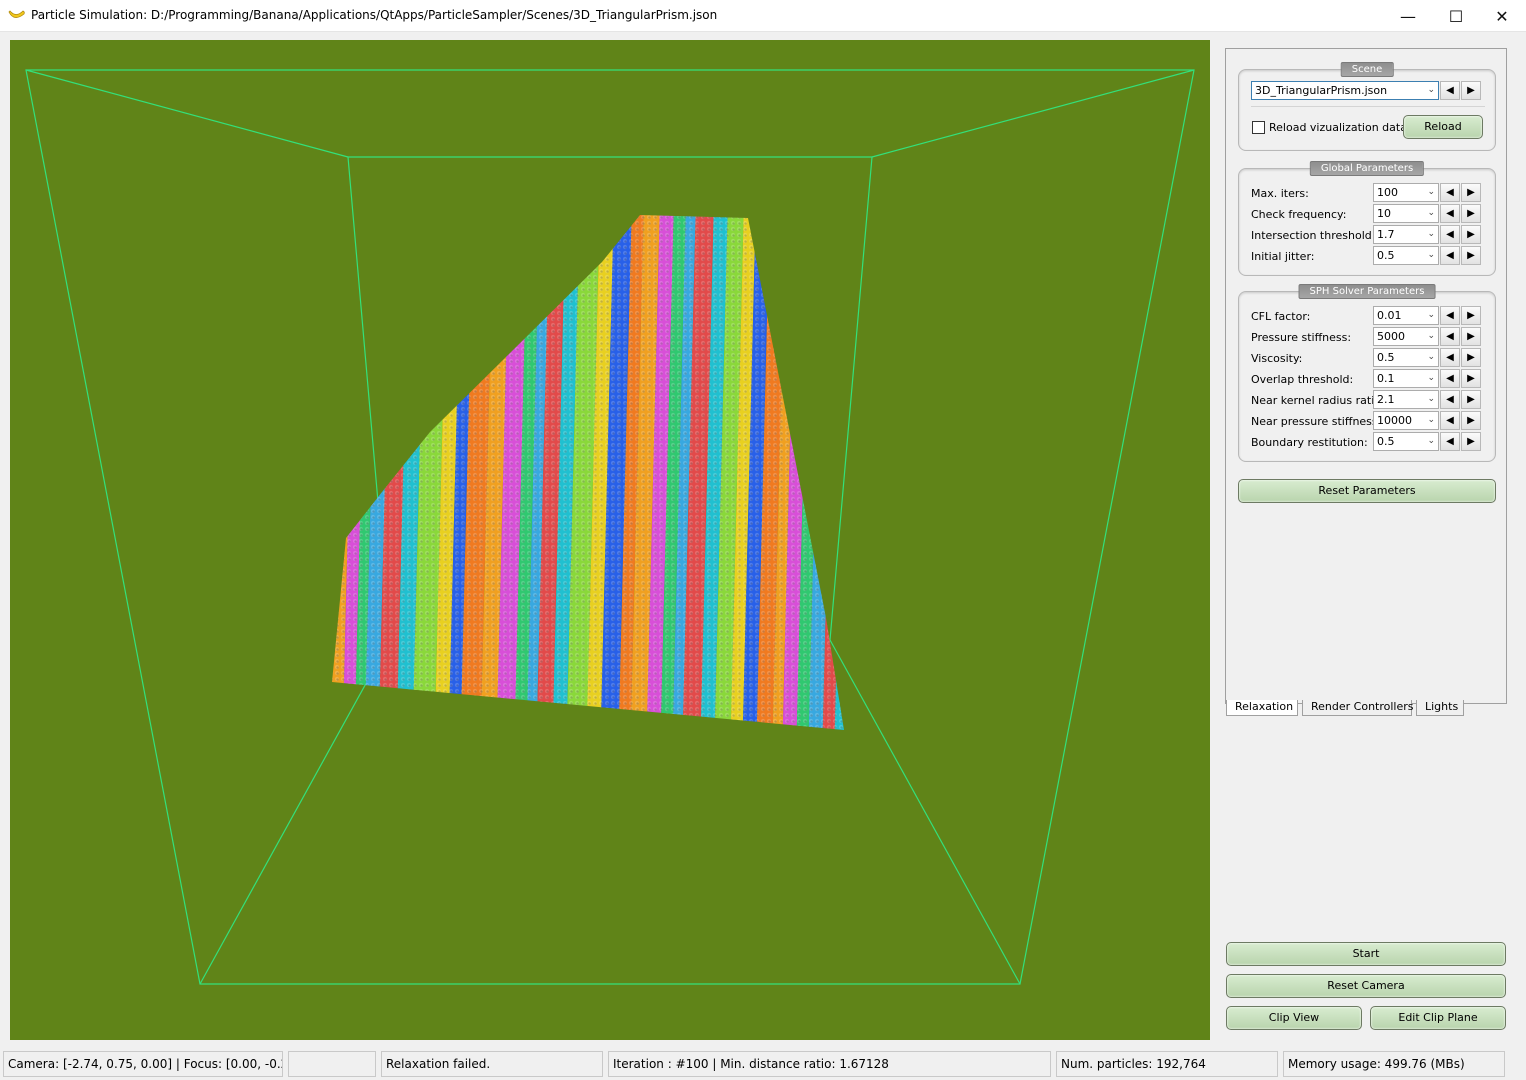  I want to click on scene-file-select: 3D_TriangularPrism.json ⌄, so click(1345, 90).